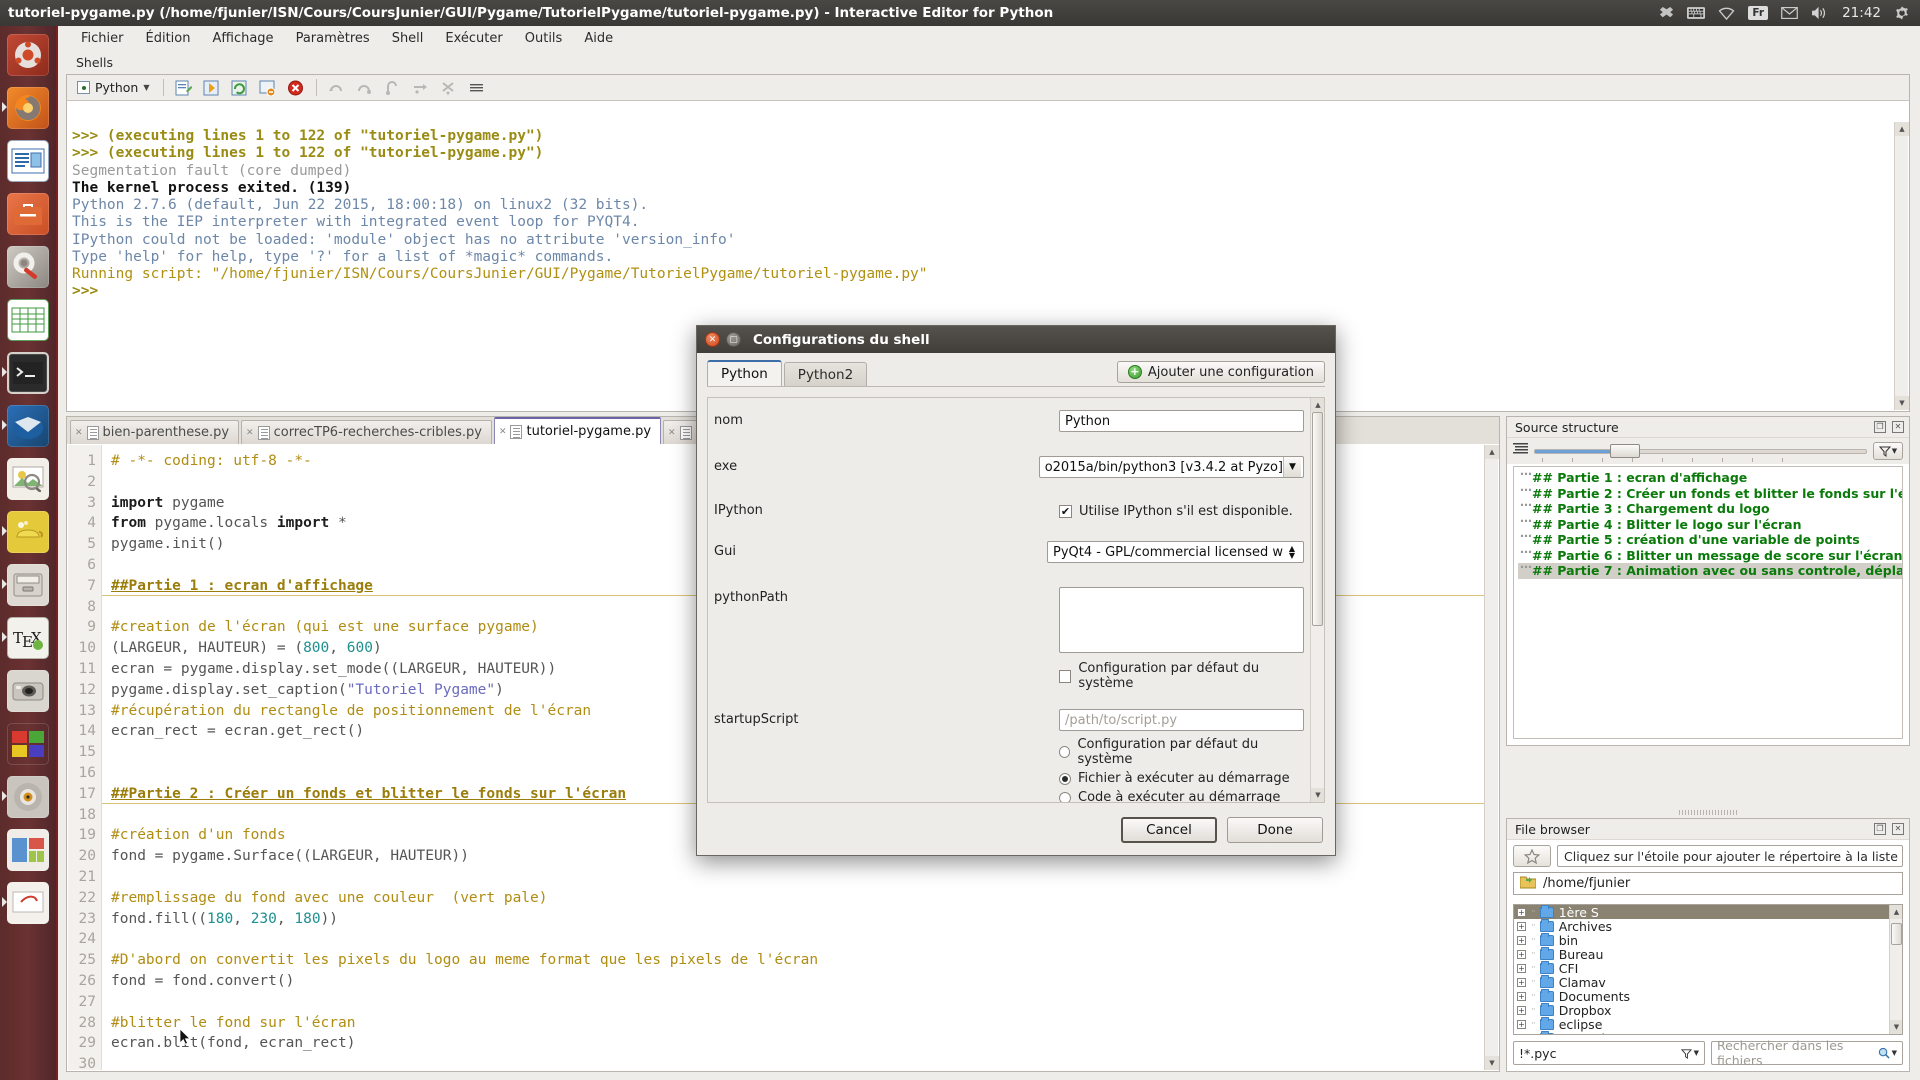  Describe the element at coordinates (1726, 13) in the screenshot. I see `wifi-icon` at that location.